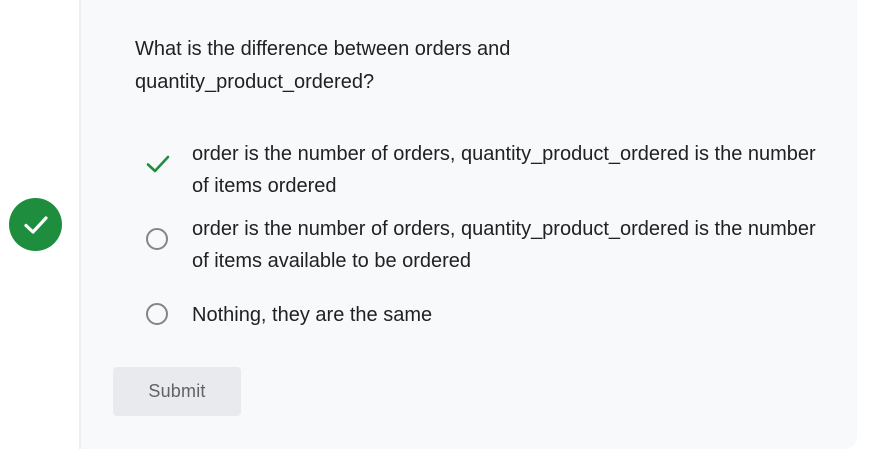 Image resolution: width=890 pixels, height=461 pixels. What do you see at coordinates (158, 164) in the screenshot?
I see `correct-check-icon` at bounding box center [158, 164].